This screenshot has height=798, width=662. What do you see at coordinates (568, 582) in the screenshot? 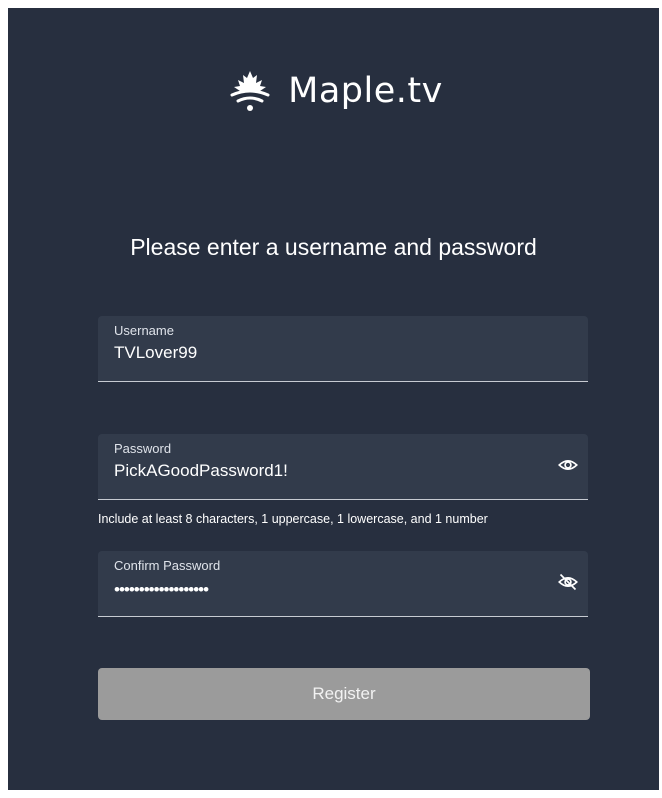
I see `eye-off-icon` at bounding box center [568, 582].